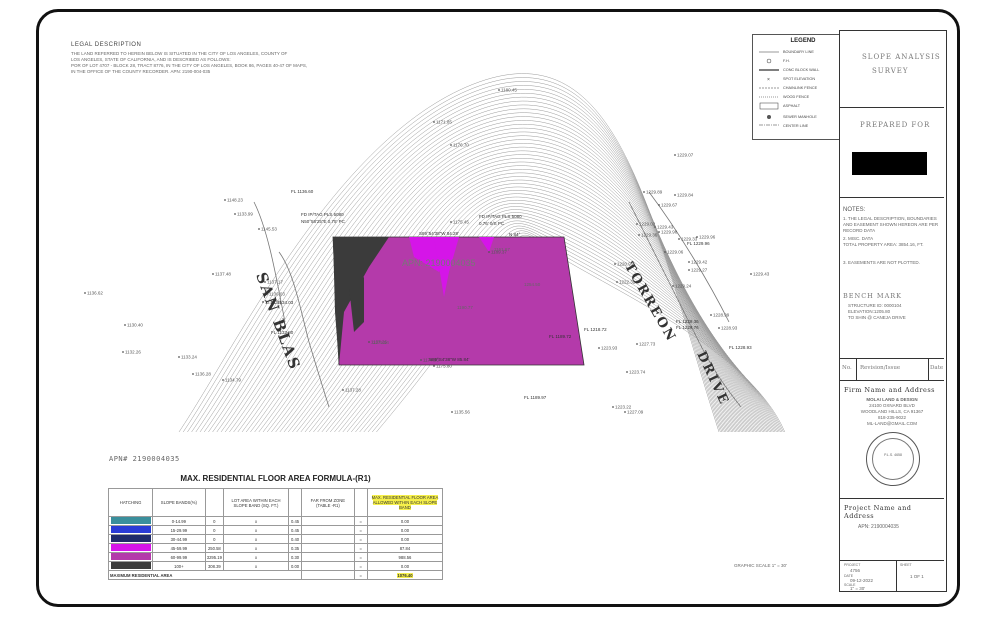 This screenshot has height=617, width=1000. Describe the element at coordinates (444, 366) in the screenshot. I see `spot-elevation-label: 1175.80` at that location.